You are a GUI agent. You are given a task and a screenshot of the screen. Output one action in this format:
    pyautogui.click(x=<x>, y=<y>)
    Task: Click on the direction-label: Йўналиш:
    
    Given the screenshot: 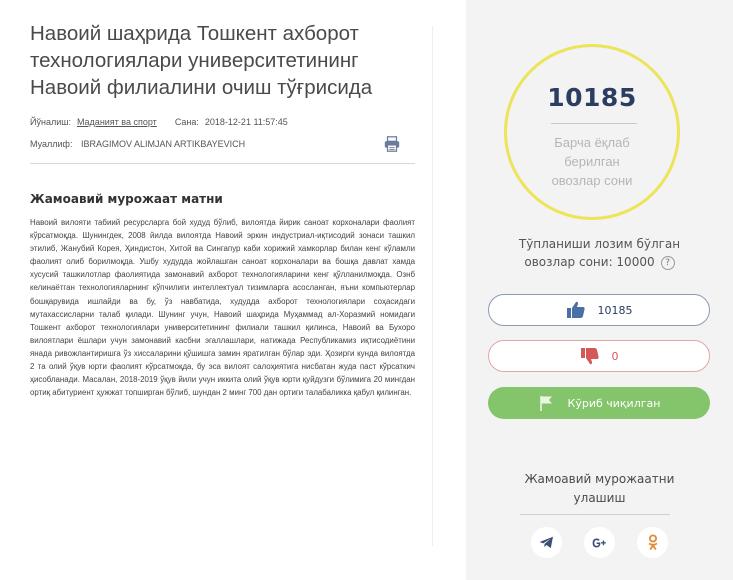 What is the action you would take?
    pyautogui.click(x=50, y=122)
    